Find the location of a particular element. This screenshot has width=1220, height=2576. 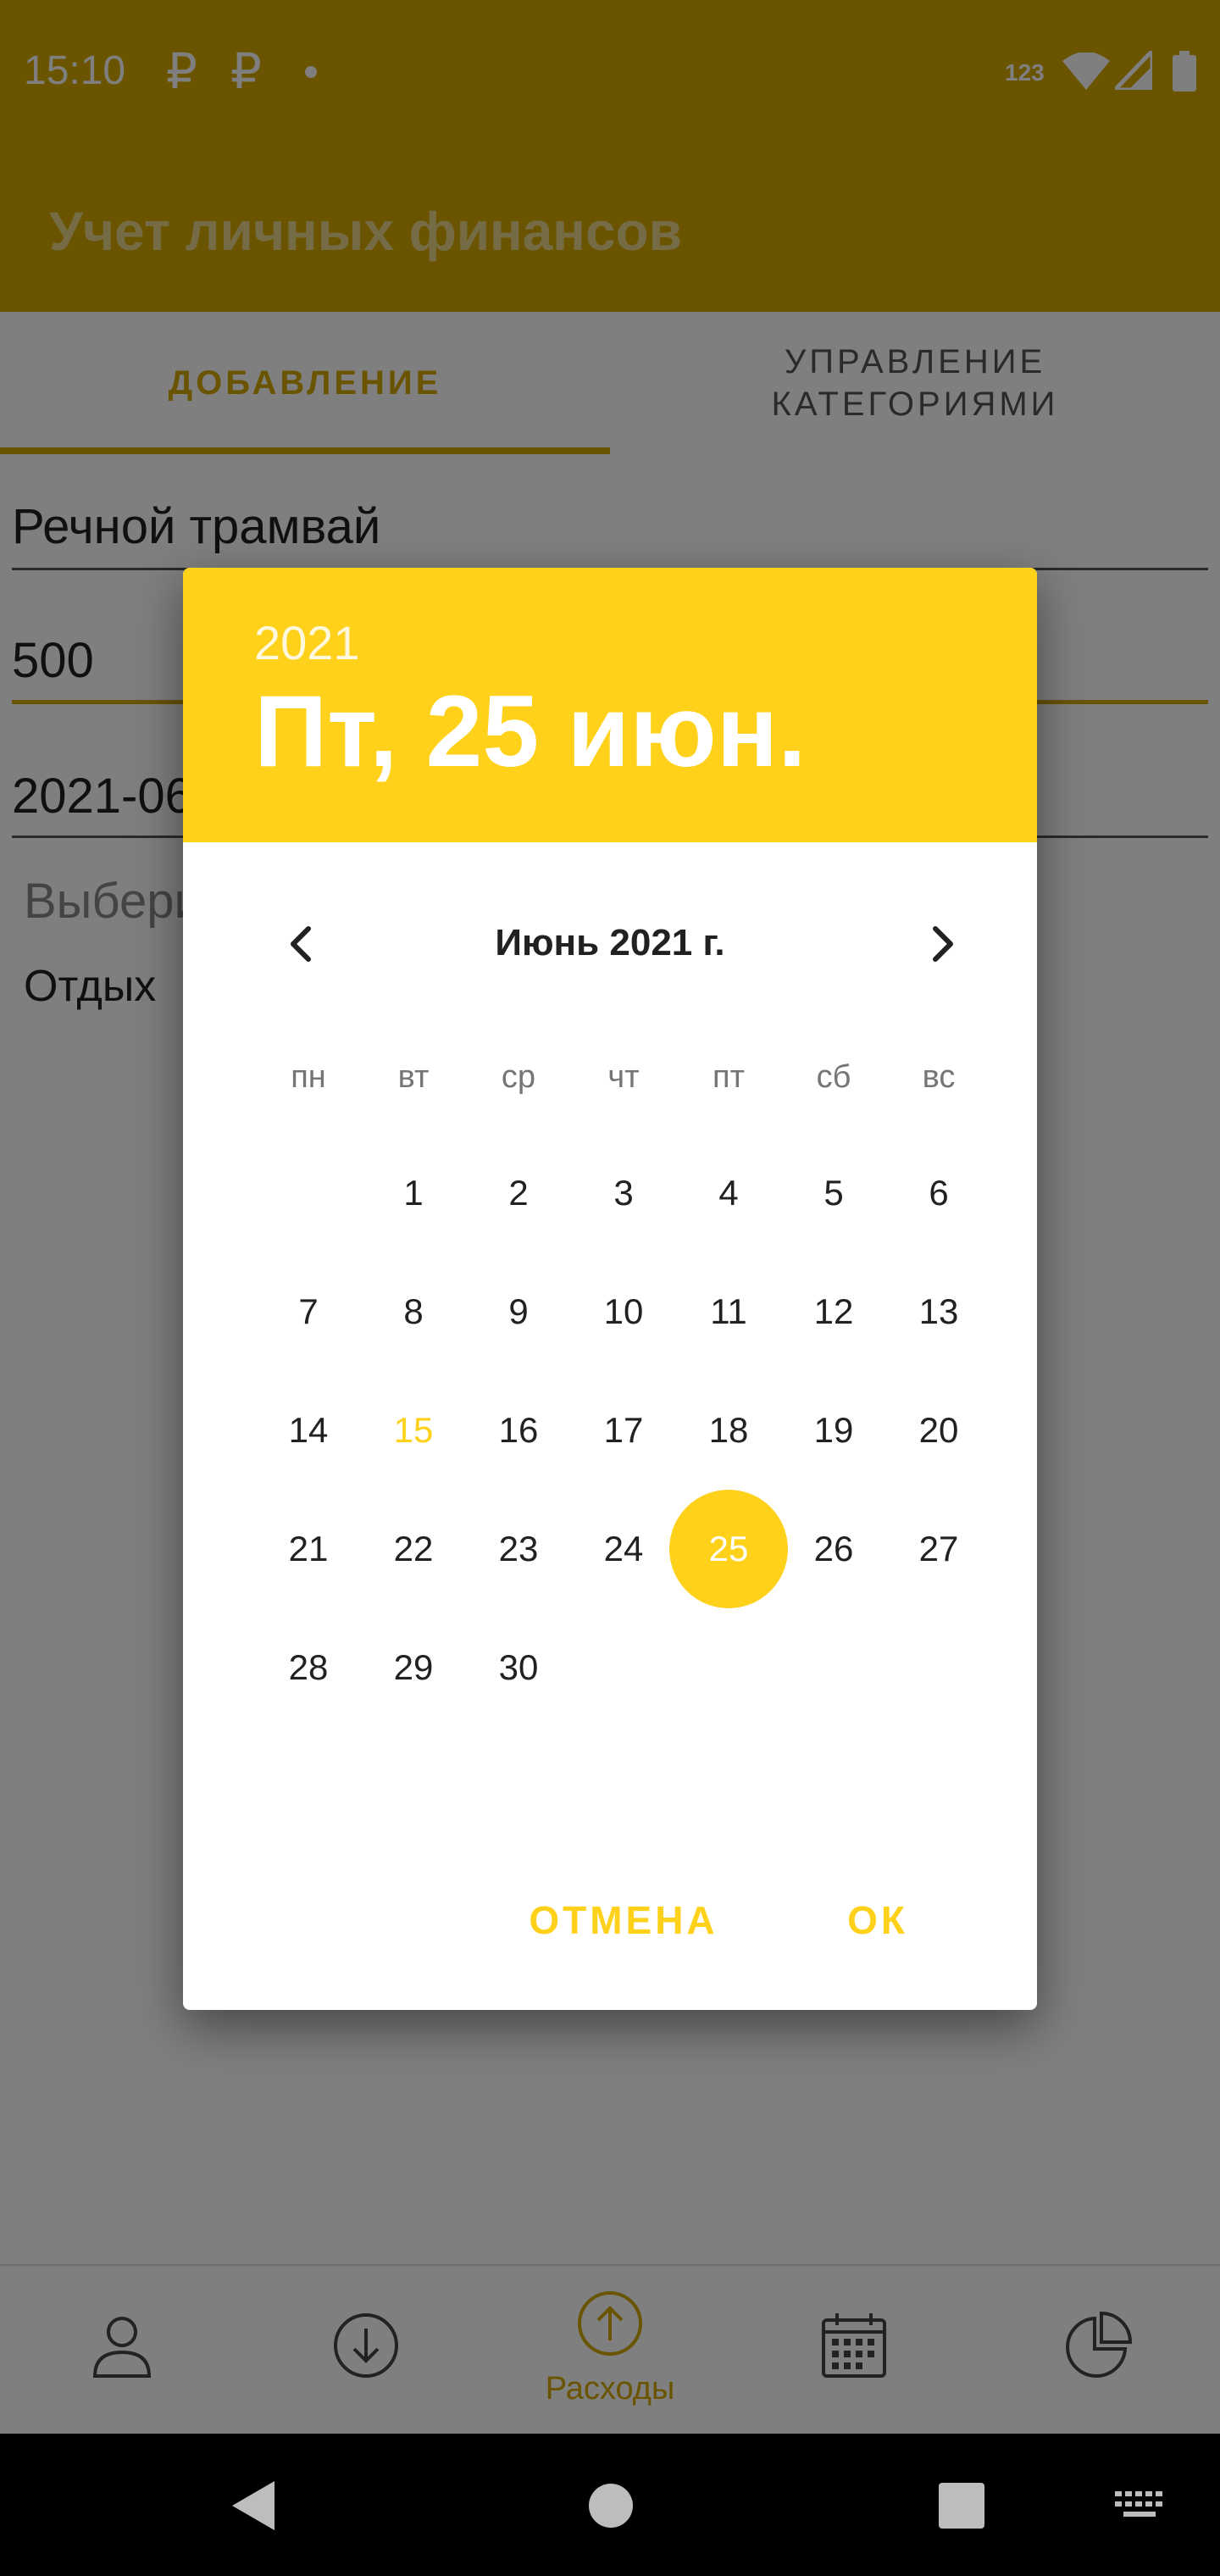

header-year: 2021 is located at coordinates (307, 642).